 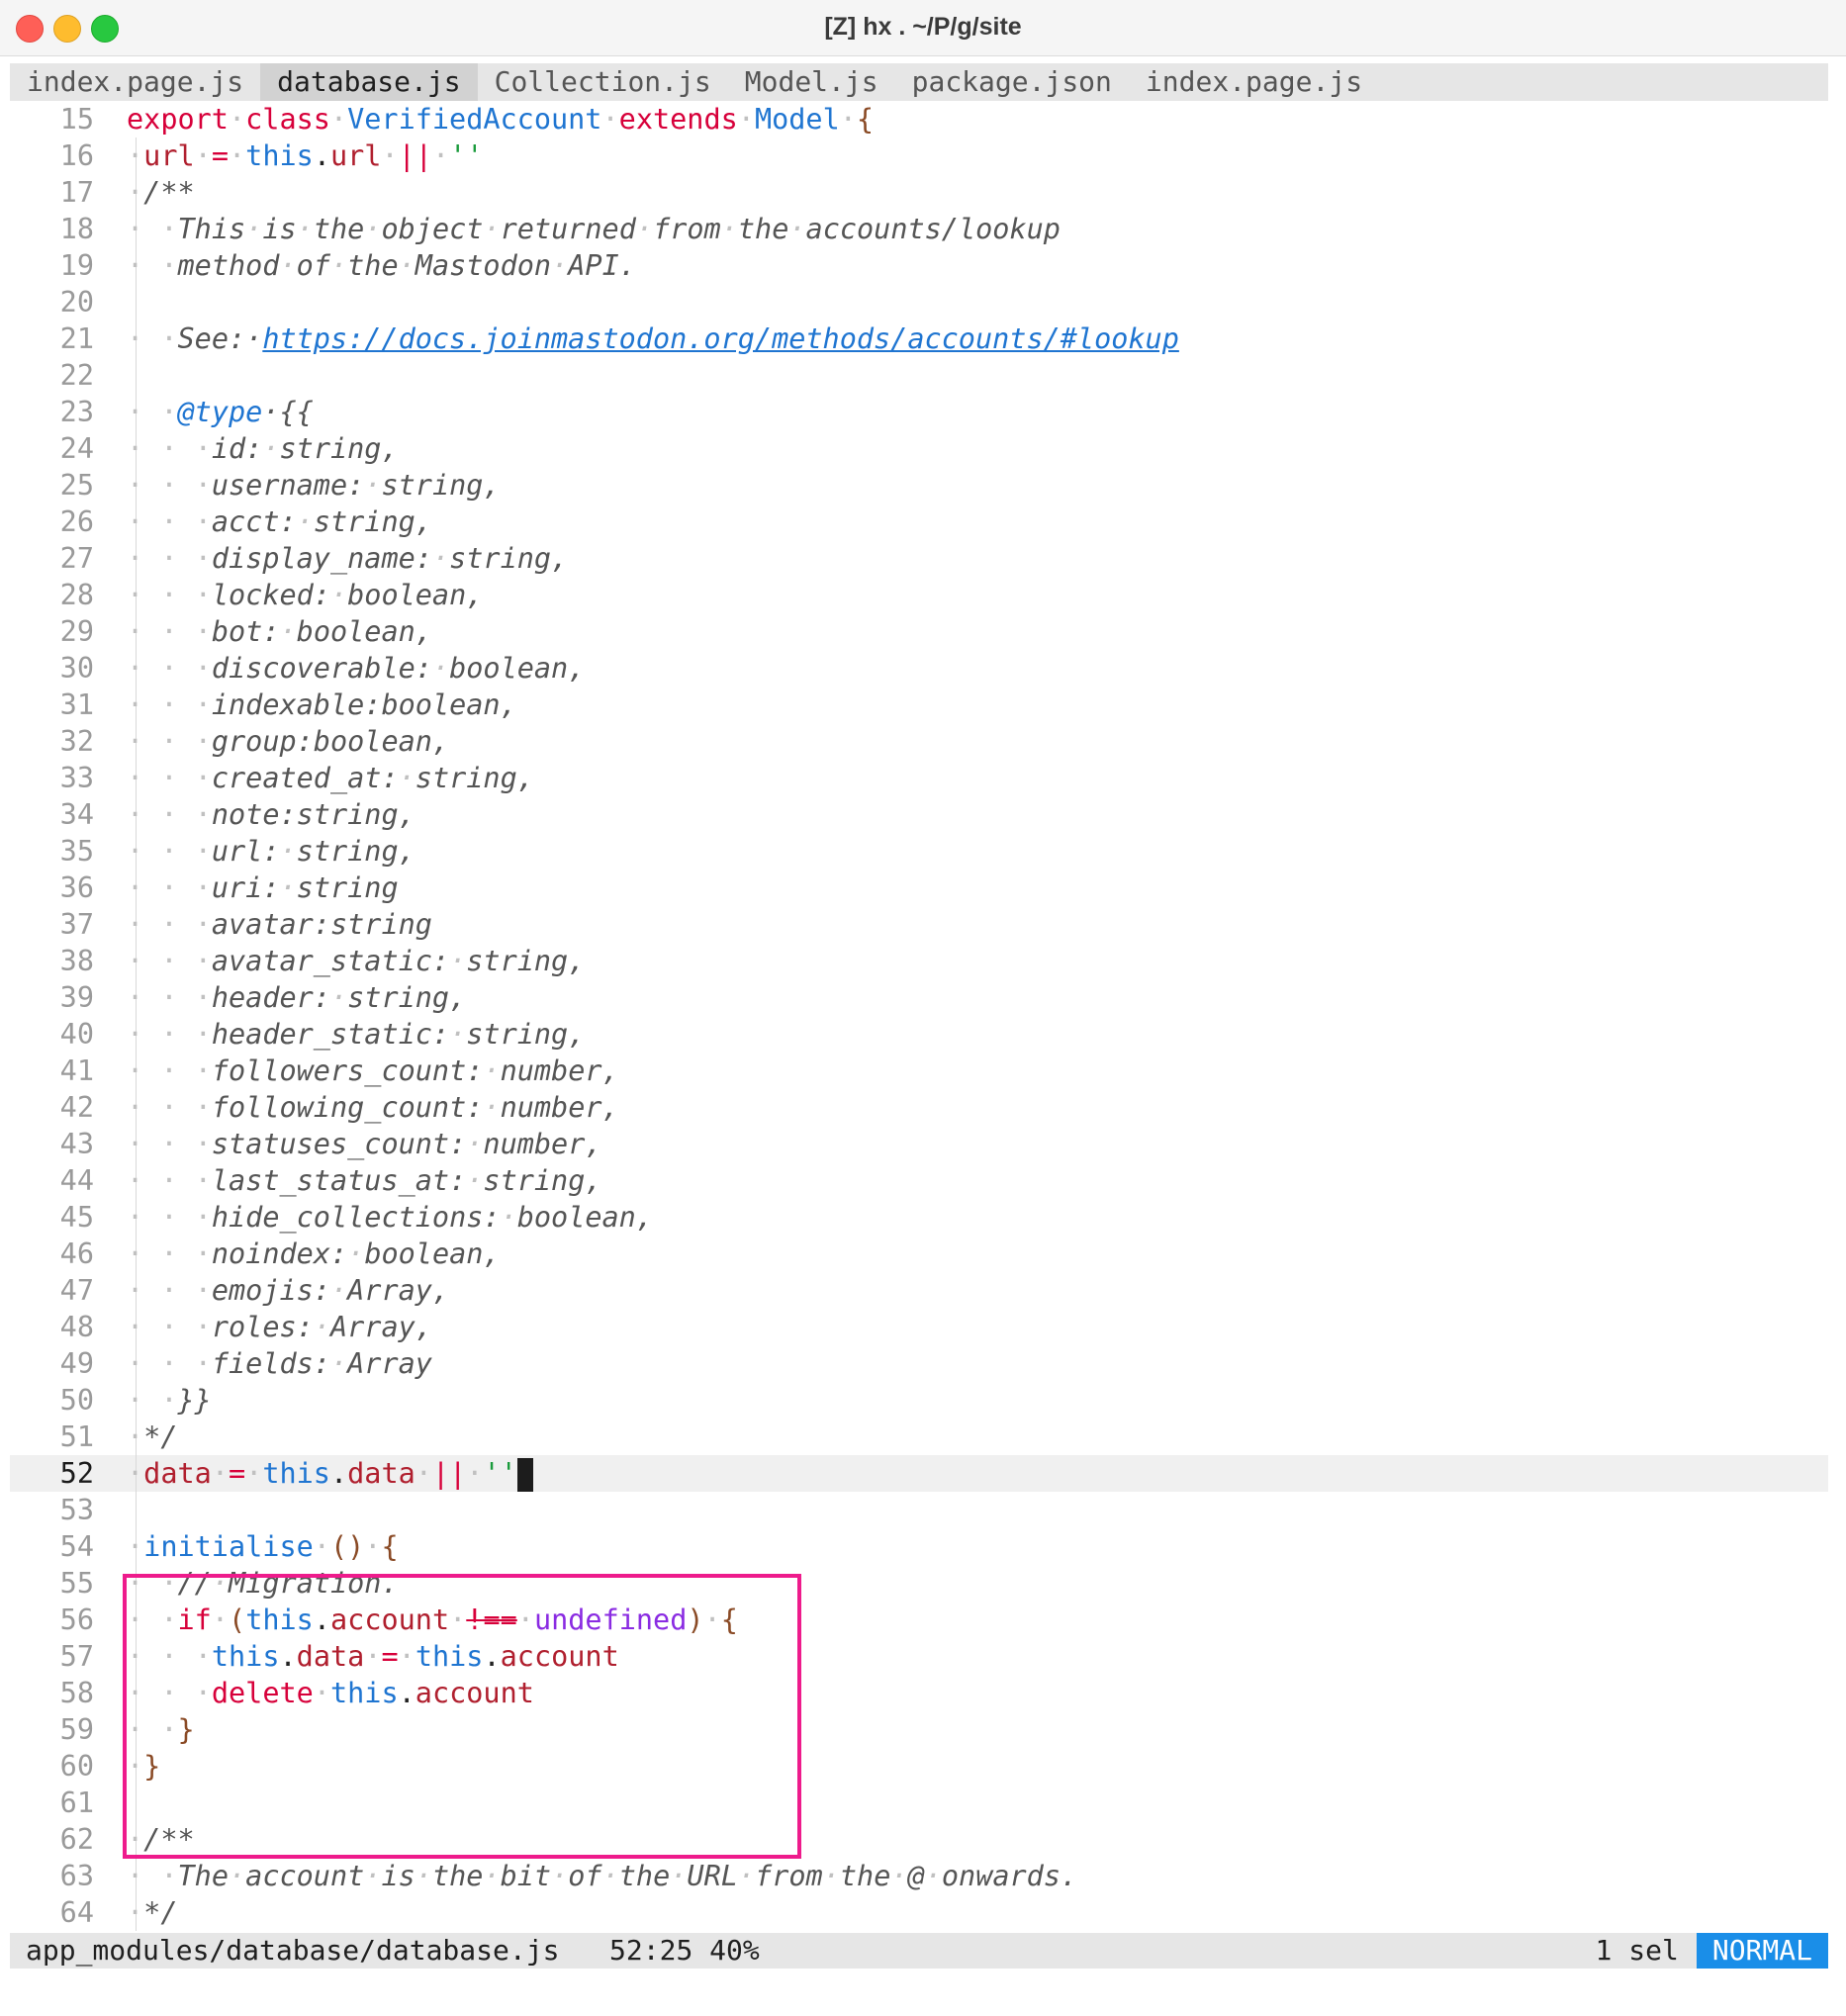 What do you see at coordinates (373, 1070) in the screenshot?
I see `code-text: · · ·followers_count:·number,` at bounding box center [373, 1070].